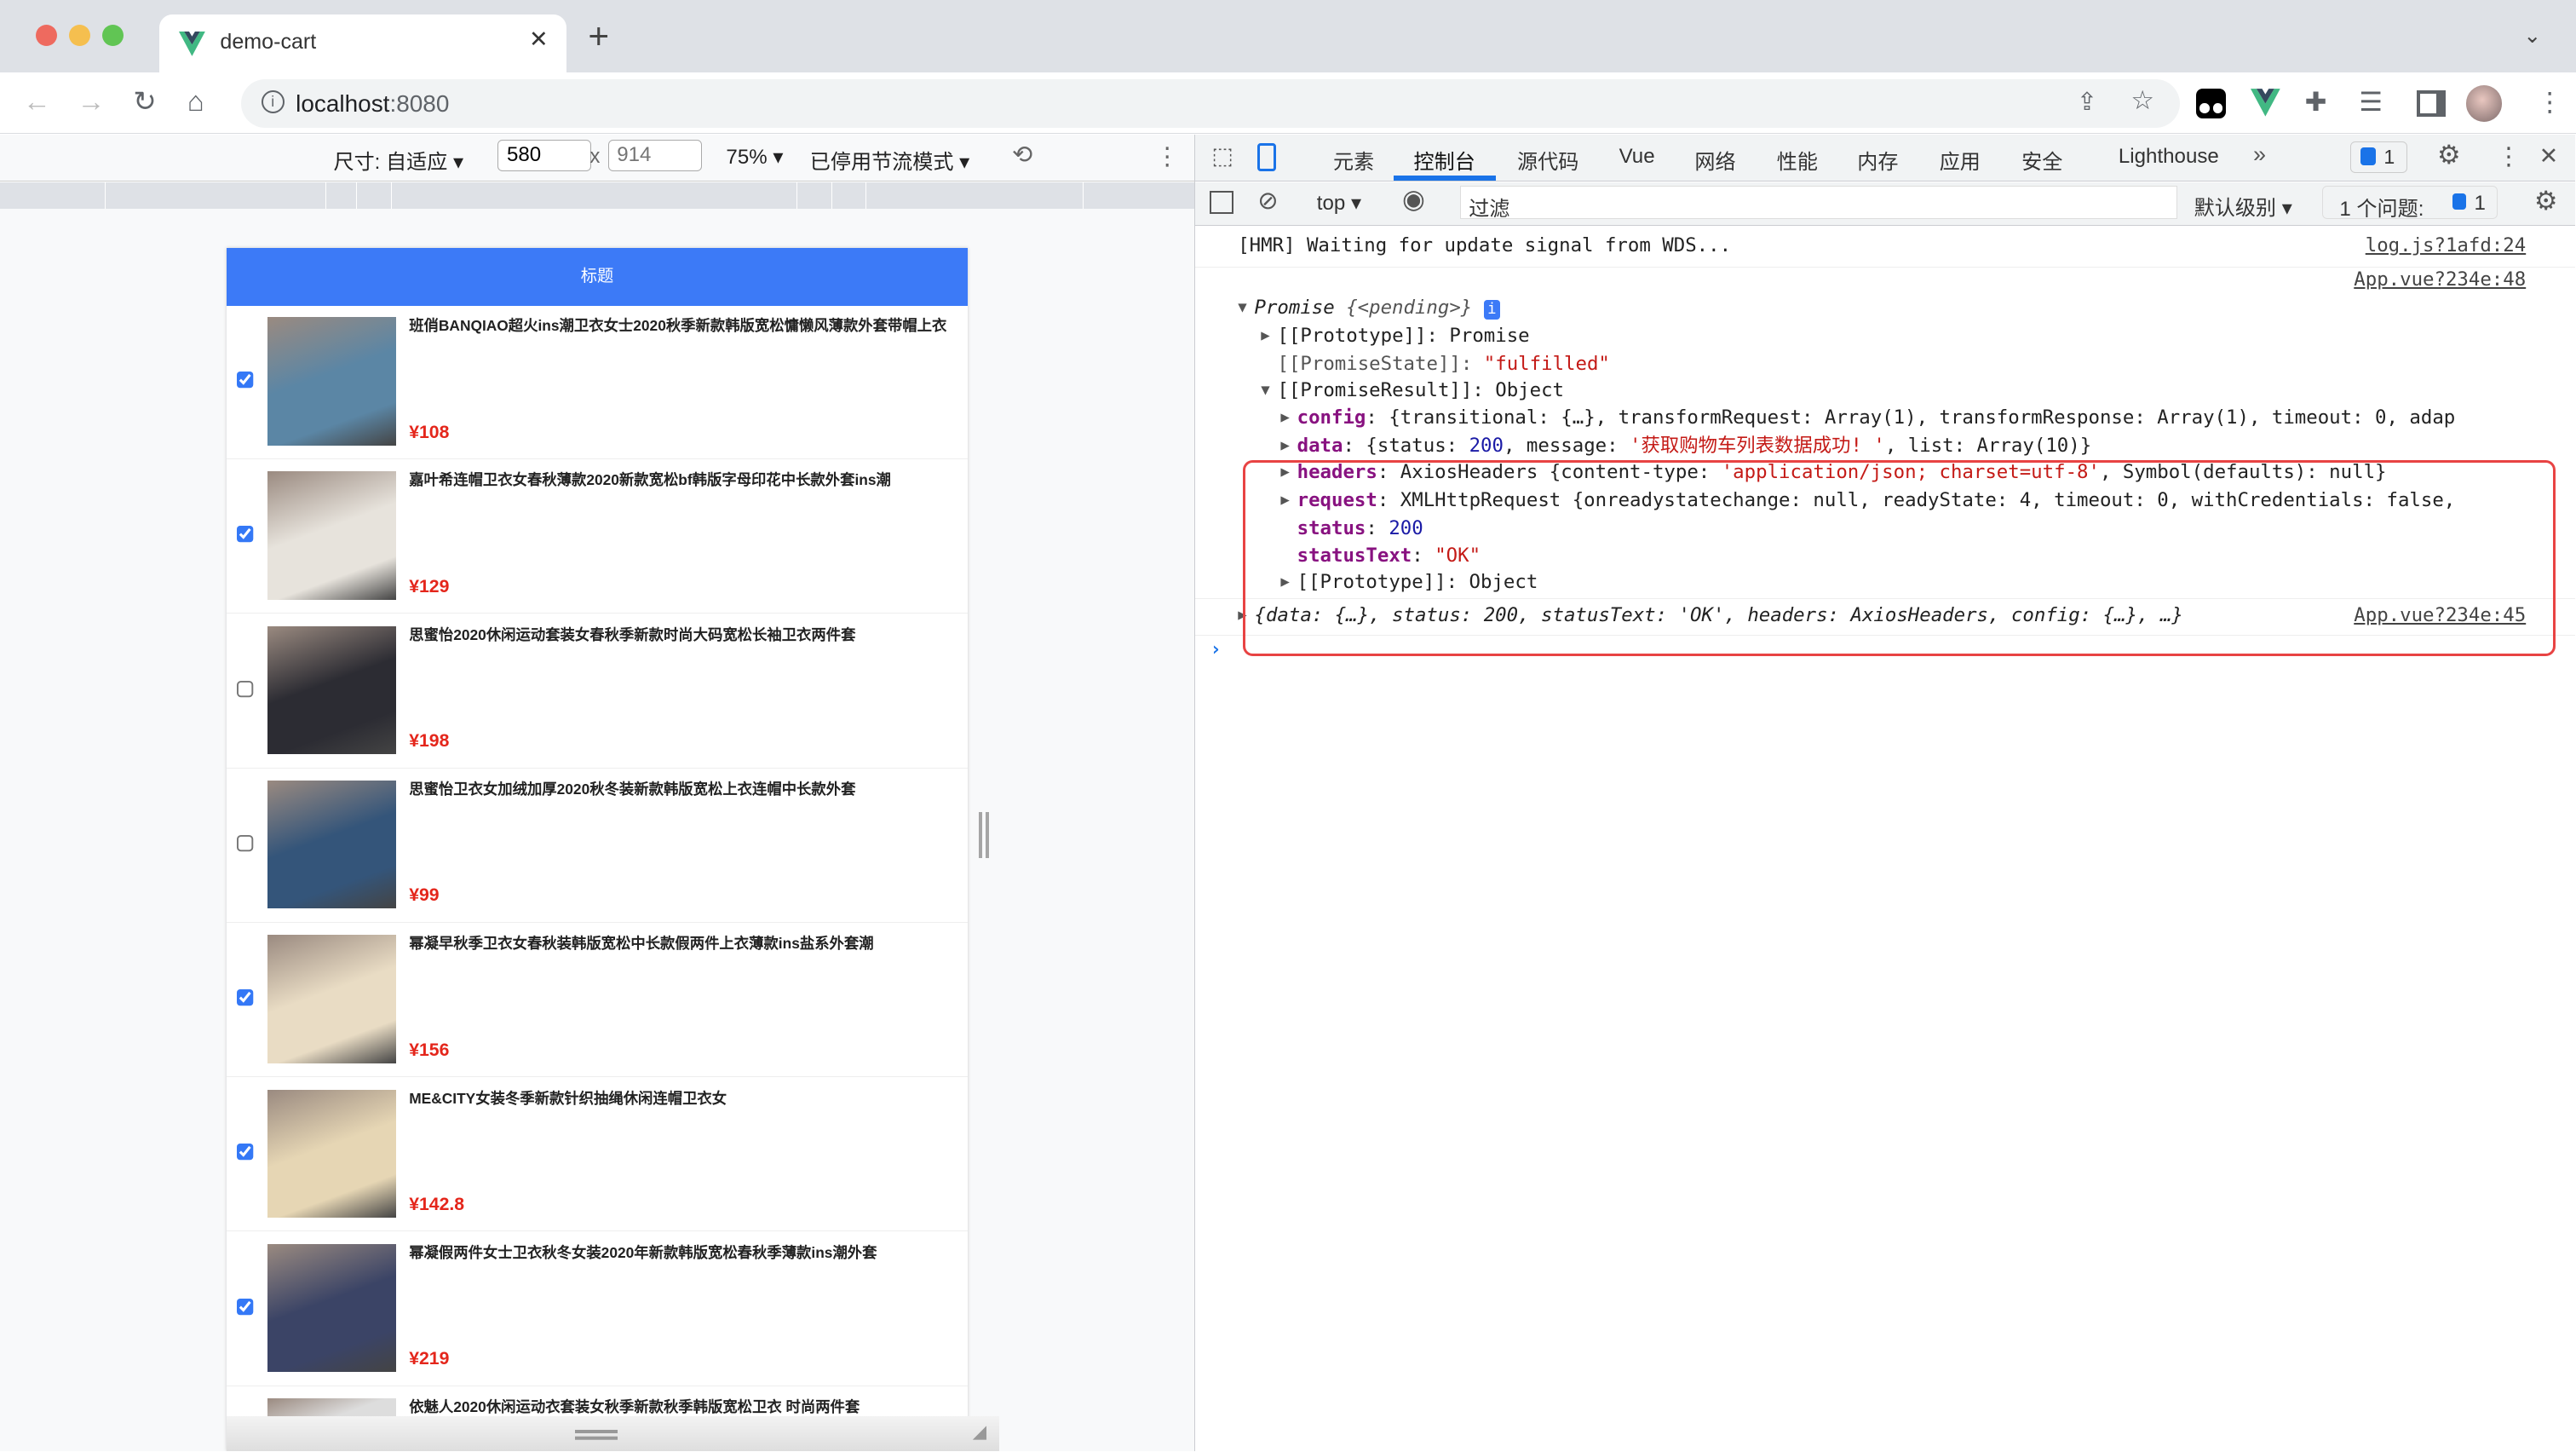 The image size is (2576, 1452). What do you see at coordinates (2371, 102) in the screenshot?
I see `media-icon: ☰` at bounding box center [2371, 102].